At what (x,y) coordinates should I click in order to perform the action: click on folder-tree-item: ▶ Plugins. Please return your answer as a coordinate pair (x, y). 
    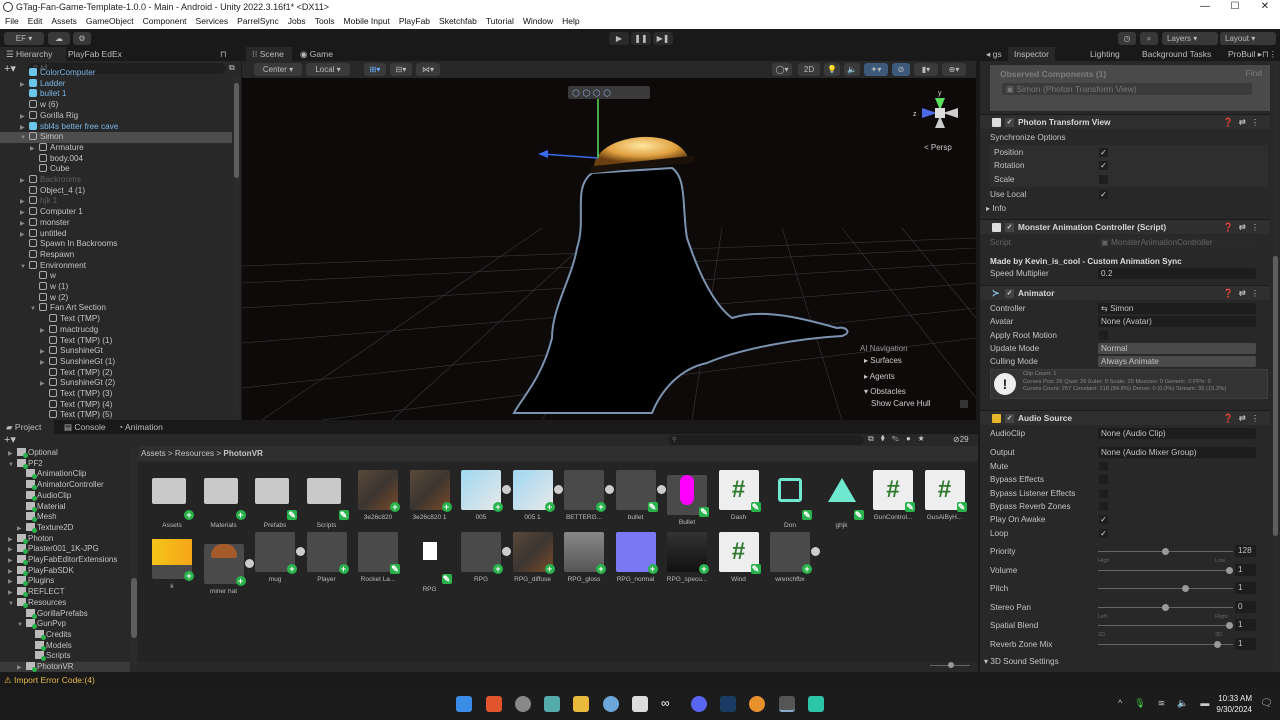
    Looking at the image, I should click on (65, 581).